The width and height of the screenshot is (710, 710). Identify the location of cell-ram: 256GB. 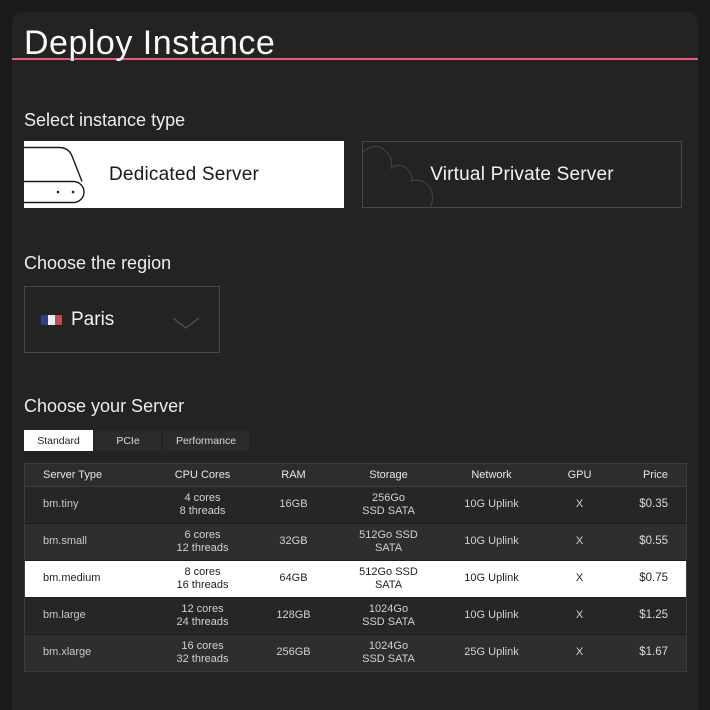
(293, 652).